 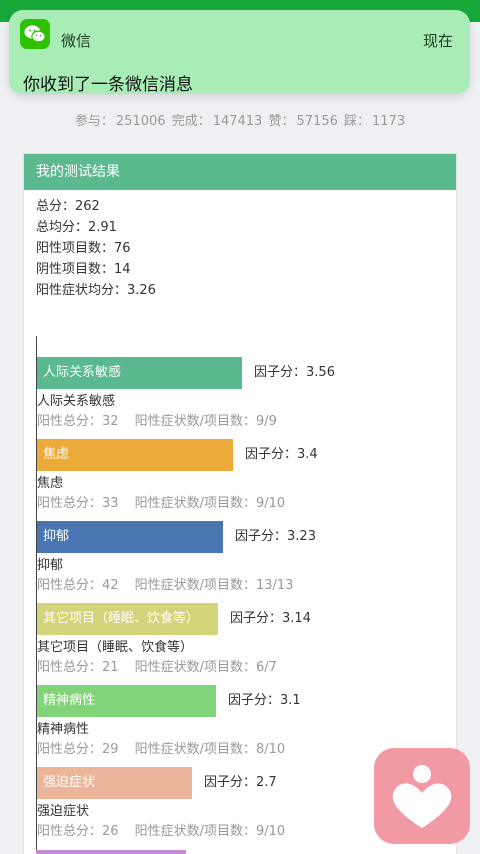 What do you see at coordinates (35, 34) in the screenshot?
I see `wechat-icon` at bounding box center [35, 34].